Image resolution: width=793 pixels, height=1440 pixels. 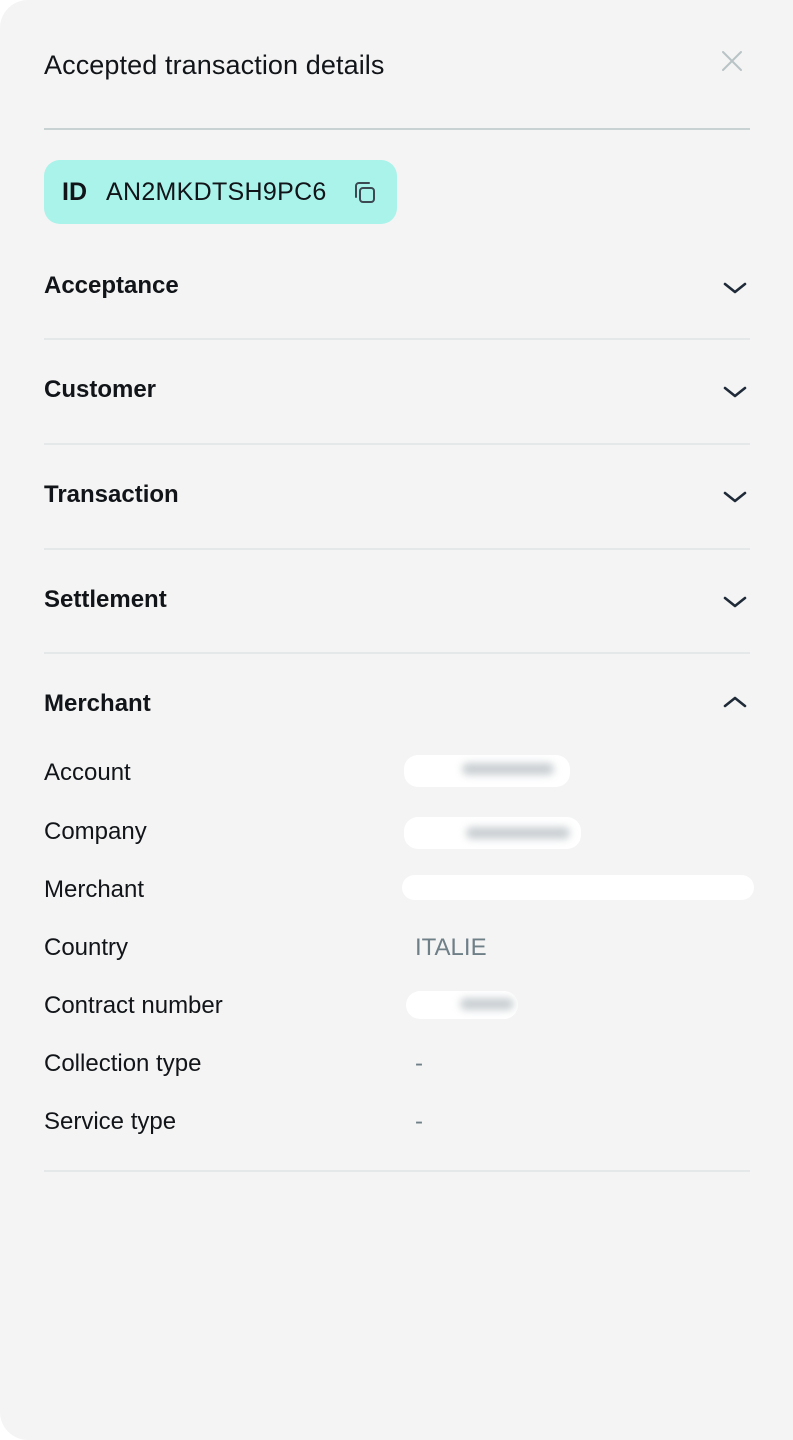 I want to click on section-settlement: Settlement, so click(x=397, y=601).